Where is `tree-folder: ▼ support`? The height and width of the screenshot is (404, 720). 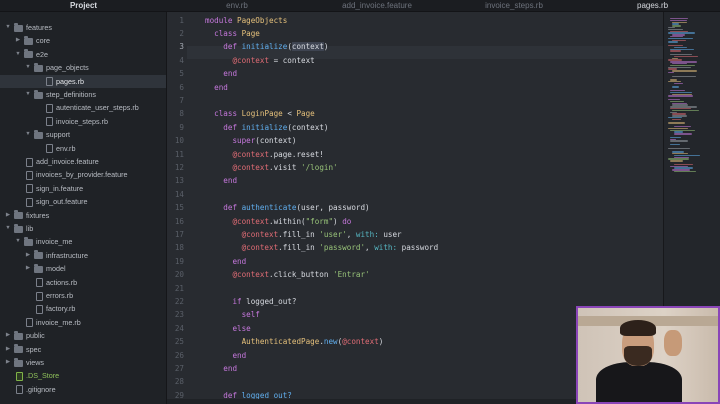
tree-folder: ▼ support is located at coordinates (83, 134).